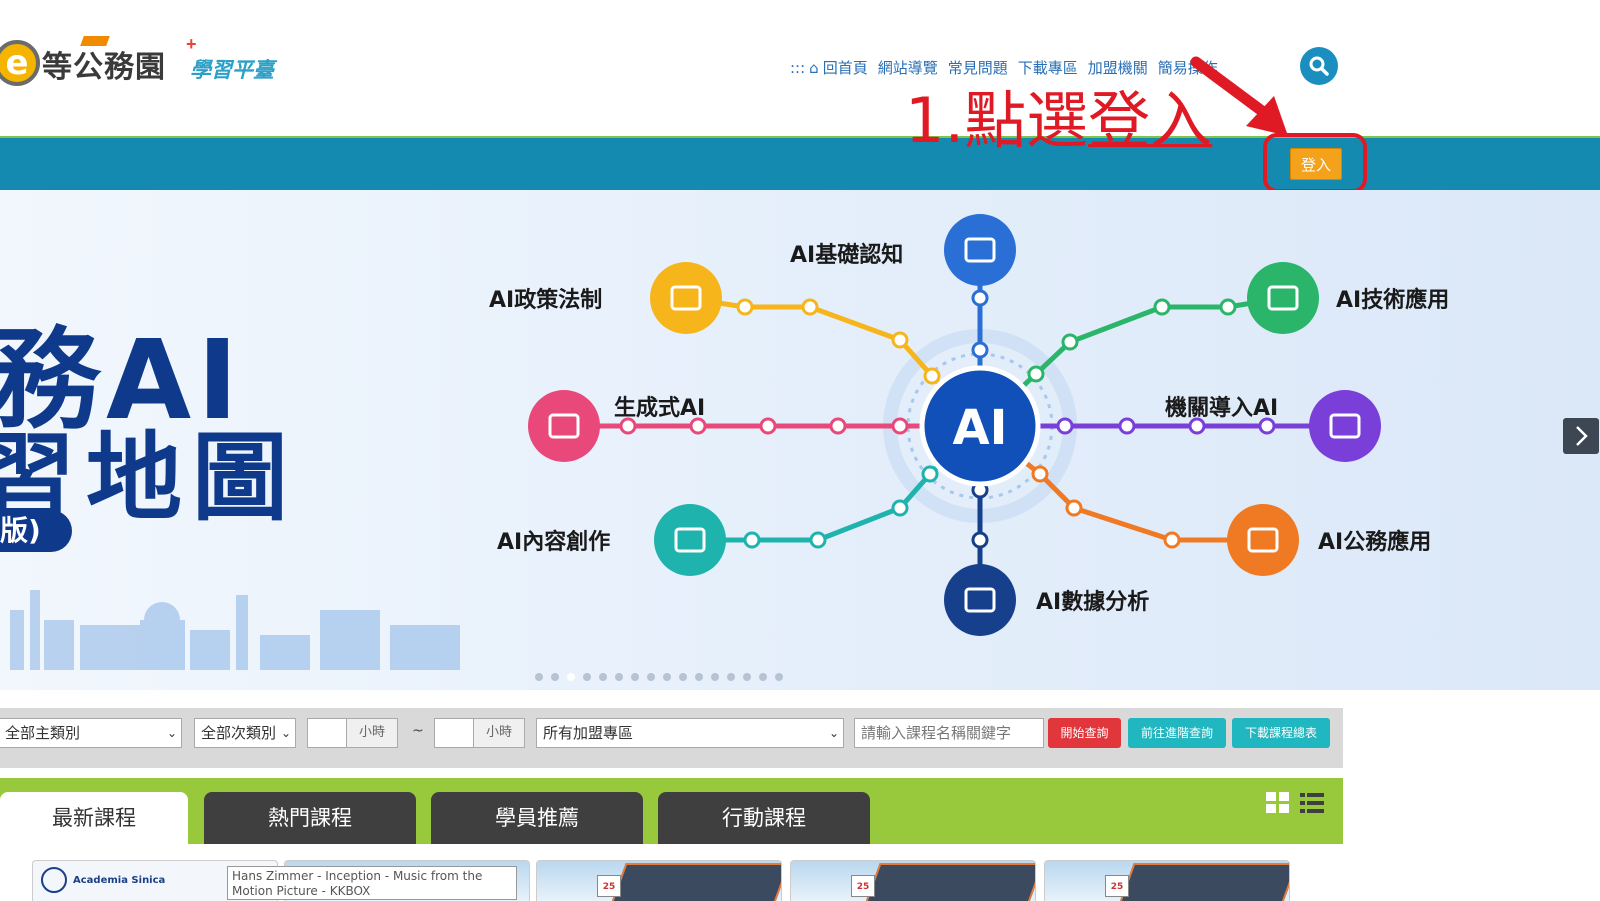 The width and height of the screenshot is (1600, 901). What do you see at coordinates (660, 408) in the screenshot?
I see `map-node-label: 生成式AI` at bounding box center [660, 408].